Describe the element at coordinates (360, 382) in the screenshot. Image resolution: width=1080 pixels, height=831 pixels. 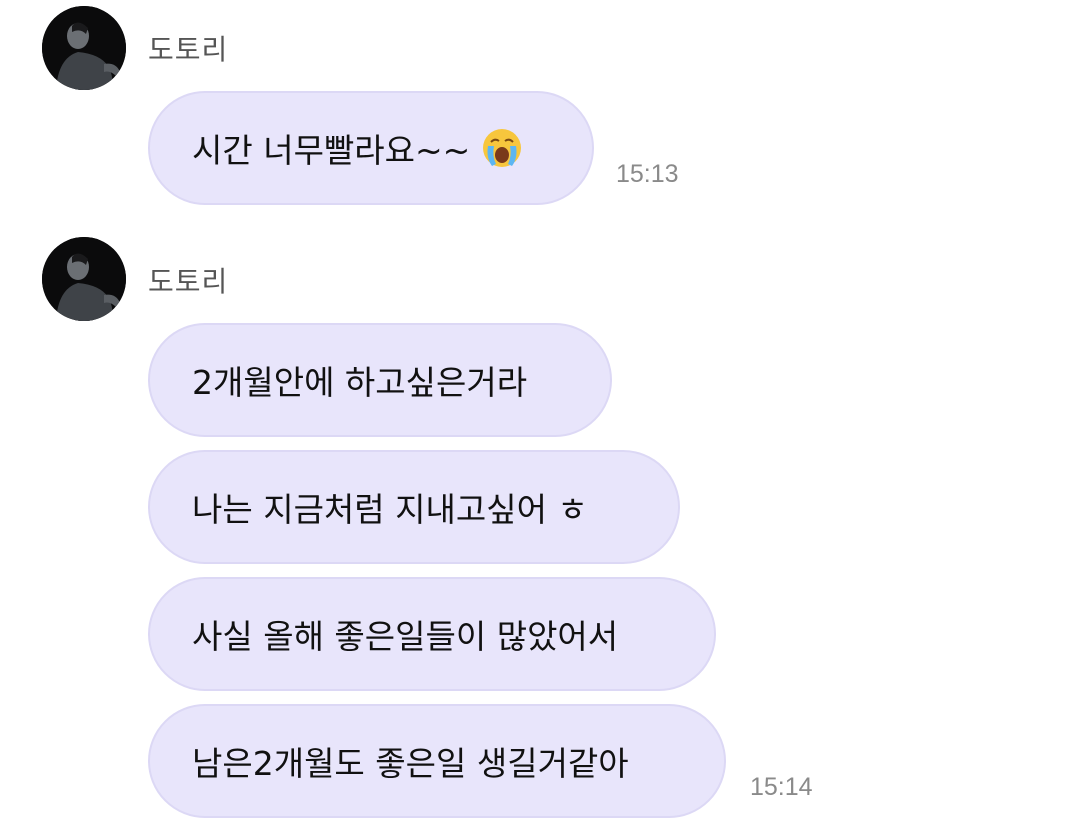
I see `message-text: 2개월안에 하고싶은거라` at that location.